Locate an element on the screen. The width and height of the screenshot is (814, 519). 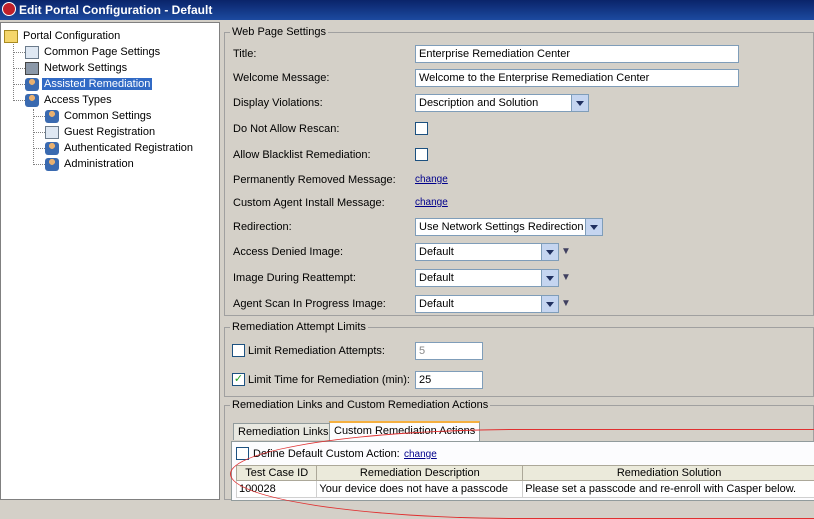
cell-test-case-id: 100028 is located at coordinates (277, 489).